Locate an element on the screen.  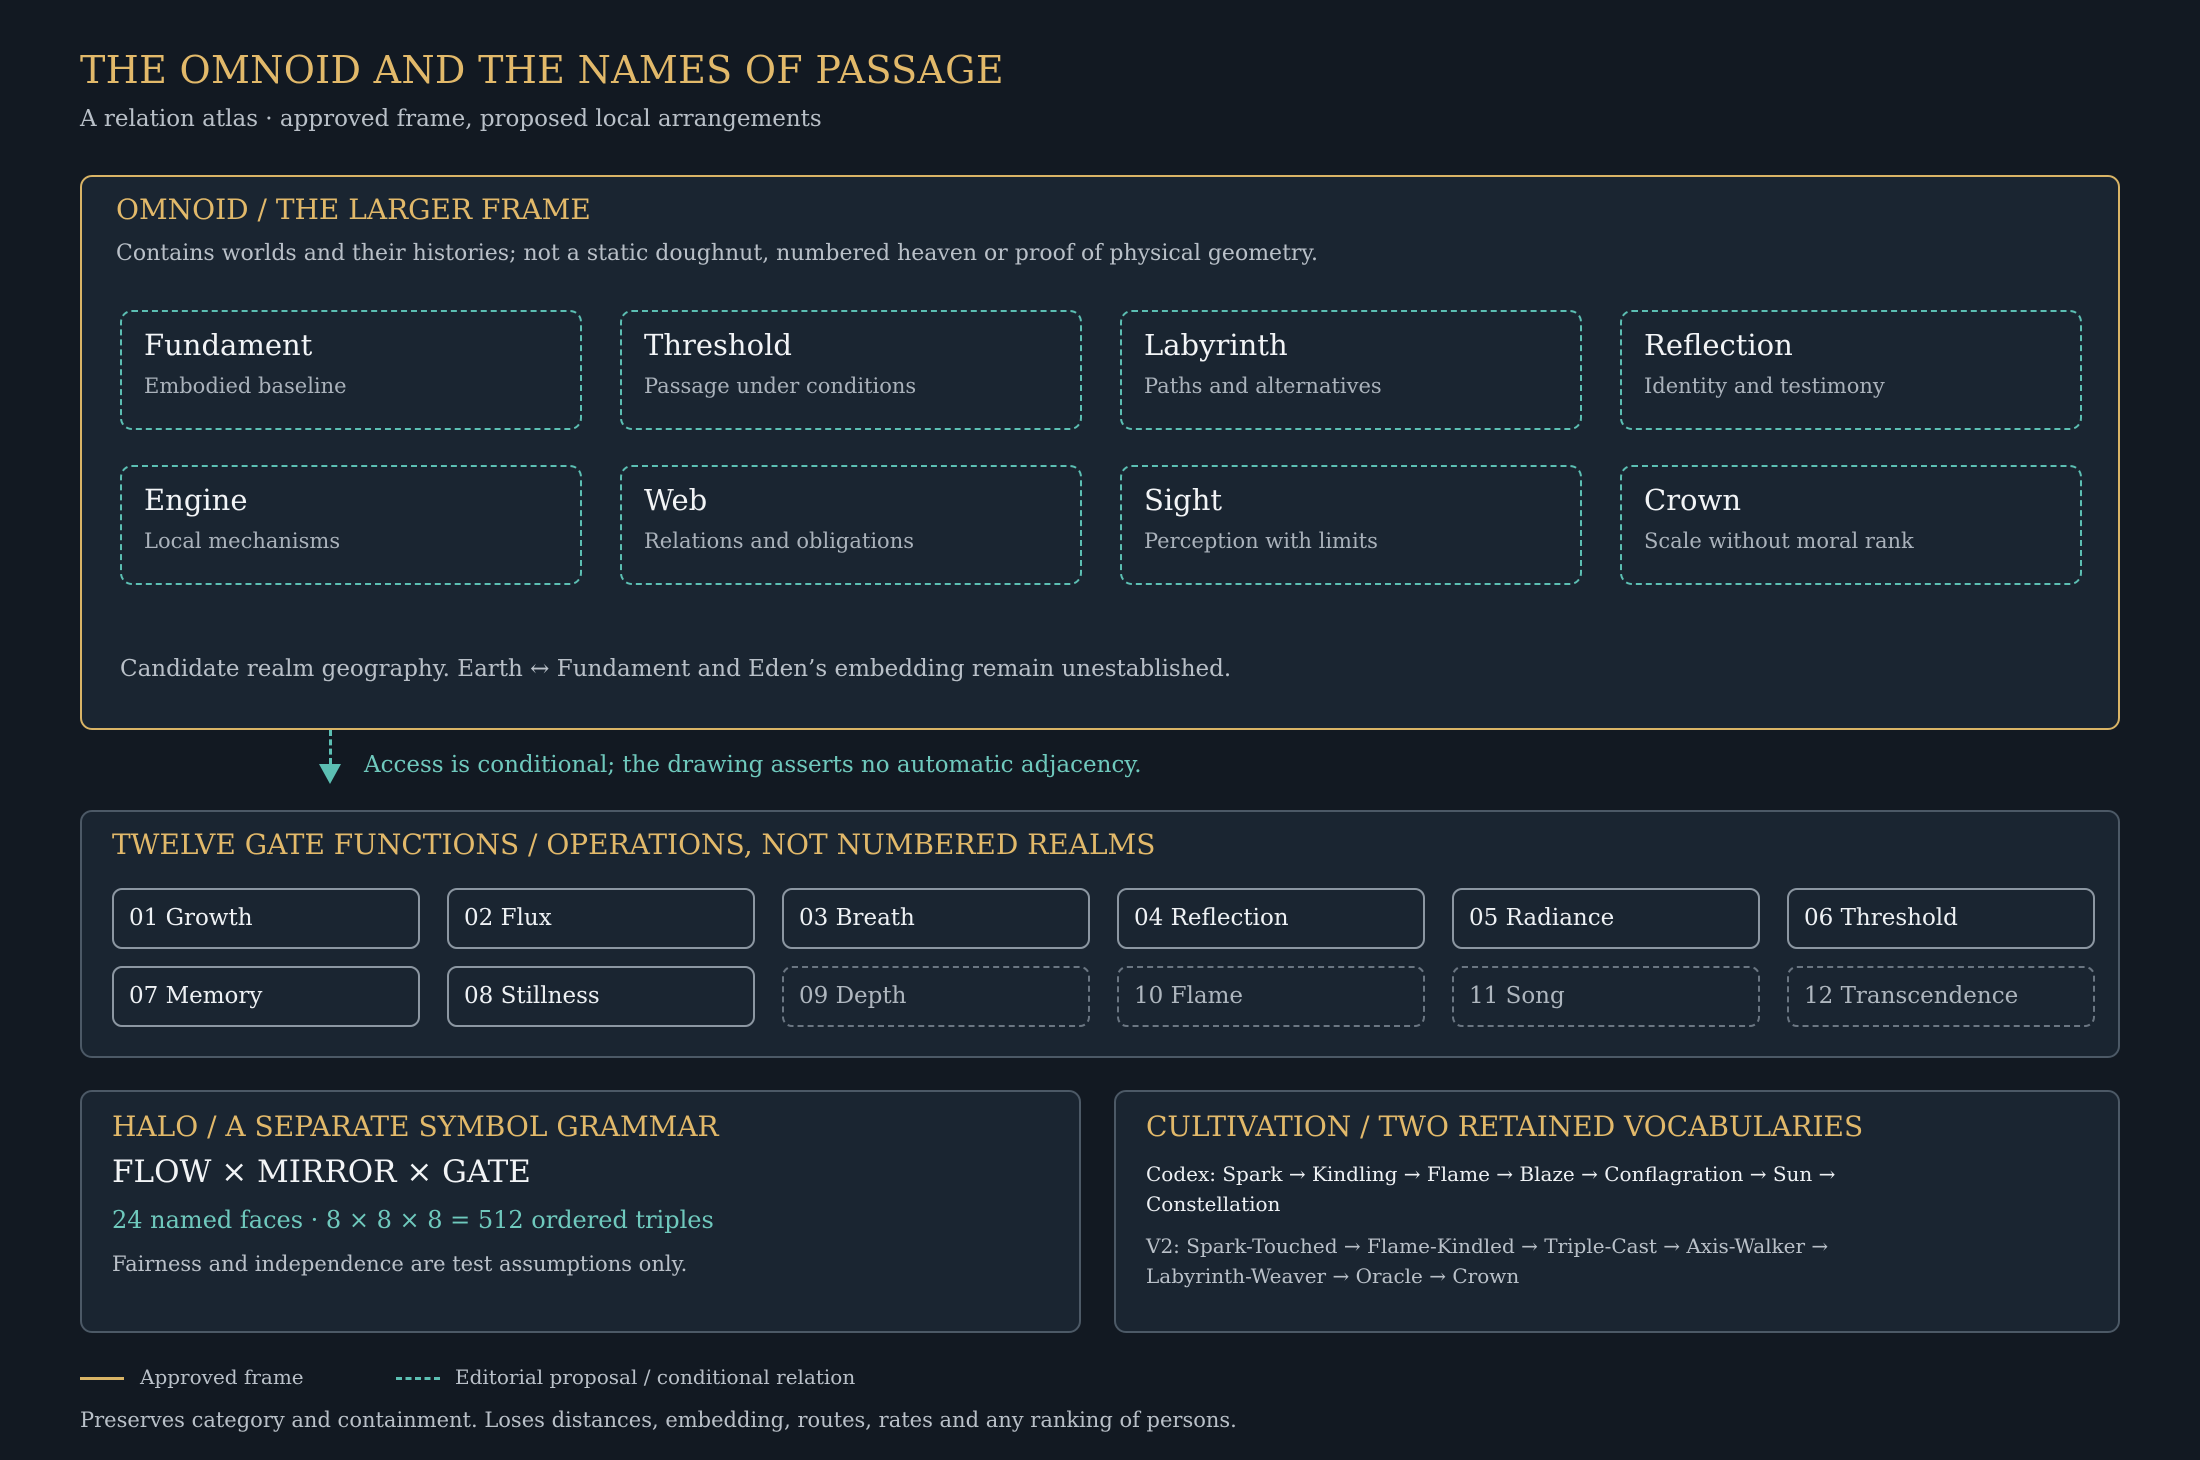
realm-description: Paths and alternatives is located at coordinates (1263, 386).